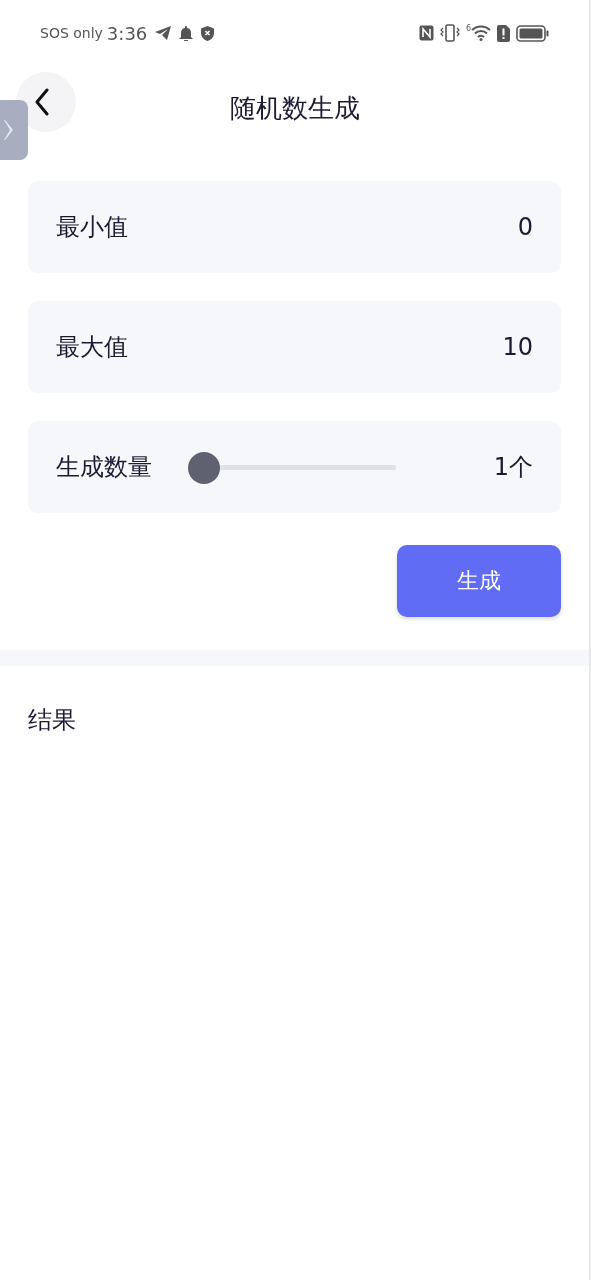 This screenshot has width=591, height=1280. What do you see at coordinates (479, 581) in the screenshot?
I see `generate-button: 生成` at bounding box center [479, 581].